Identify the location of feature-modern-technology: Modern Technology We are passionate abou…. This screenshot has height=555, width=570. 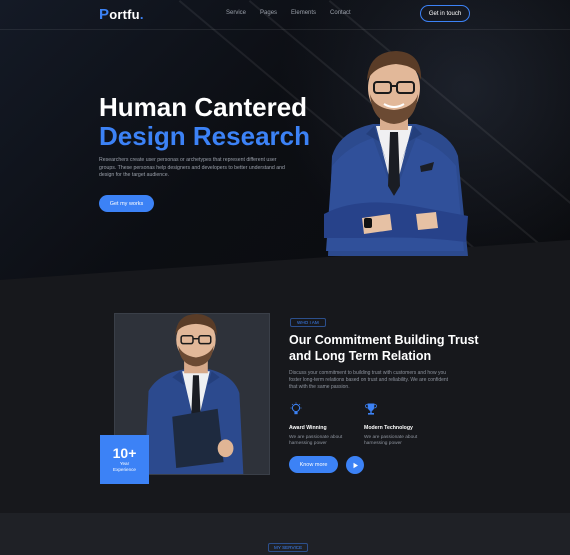
(401, 425).